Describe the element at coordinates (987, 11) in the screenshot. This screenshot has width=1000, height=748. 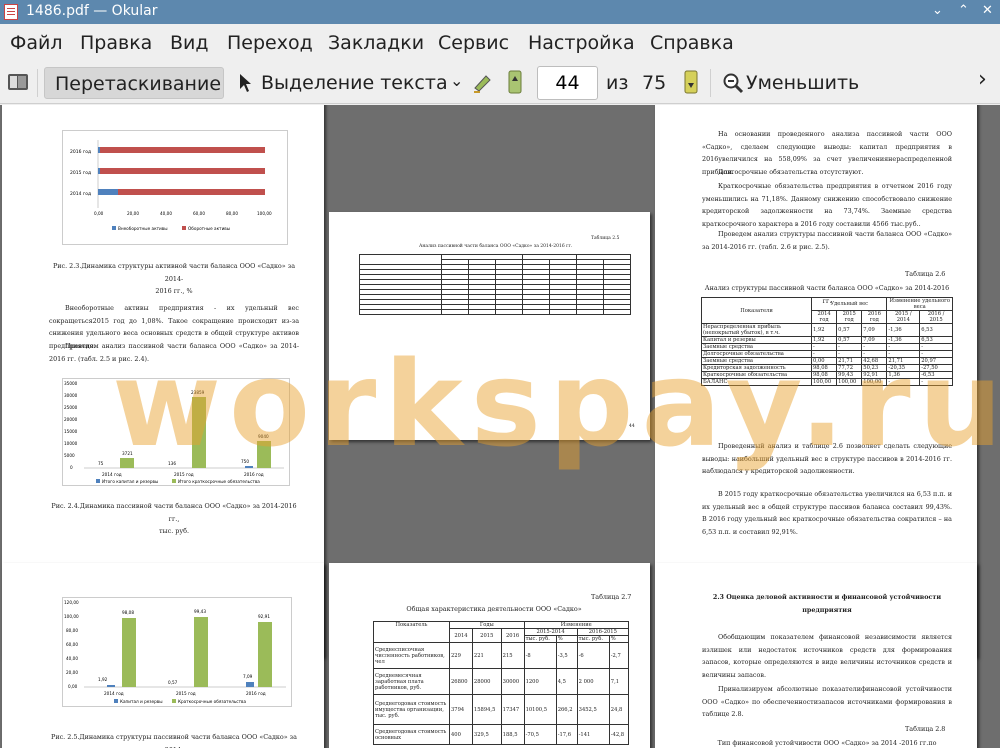
I see `close-icon: ✕` at that location.